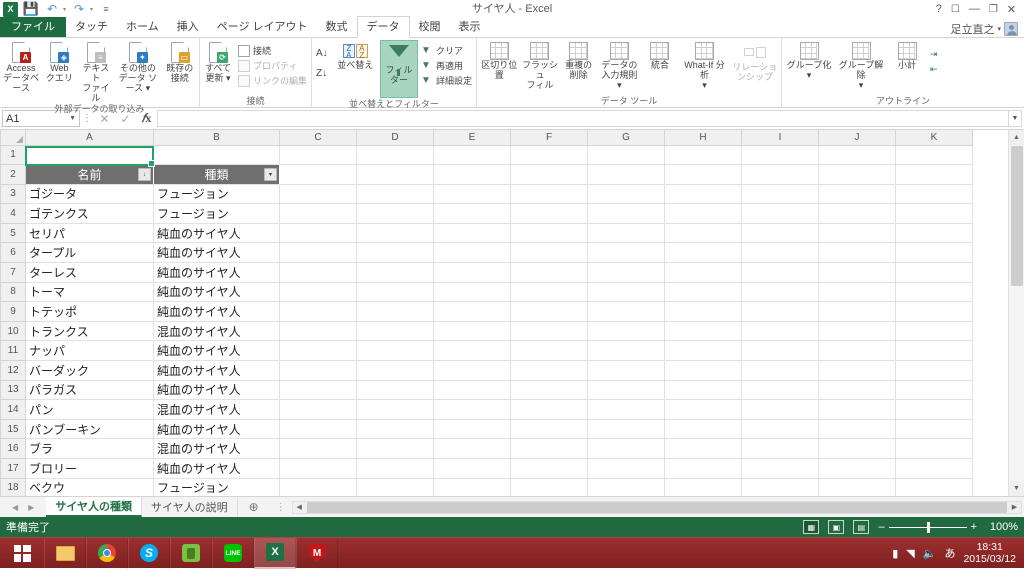 The height and width of the screenshot is (576, 1024). What do you see at coordinates (857, 429) in the screenshot?
I see `cell-j15` at bounding box center [857, 429].